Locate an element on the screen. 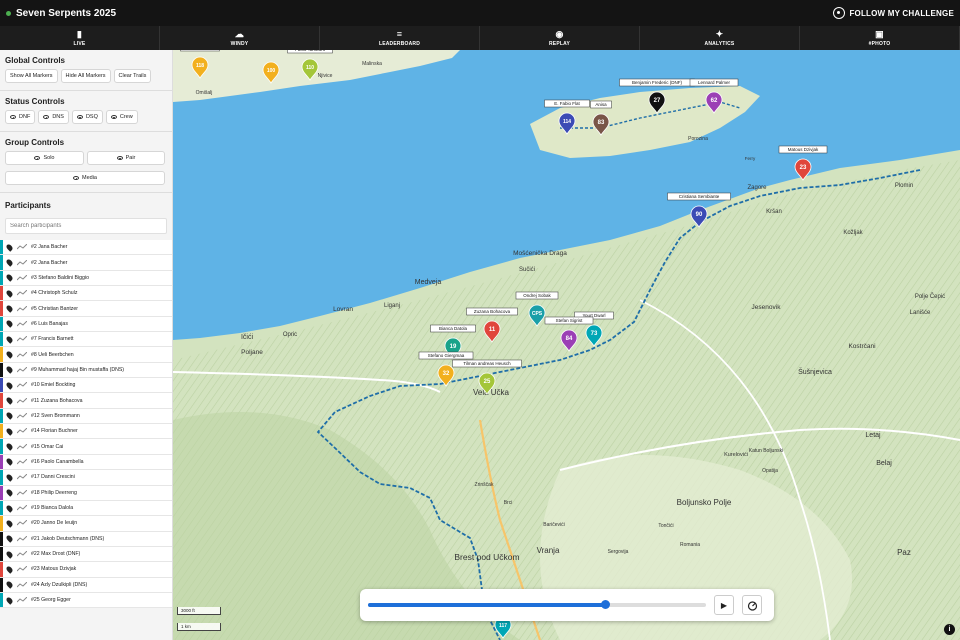 This screenshot has width=960, height=640. participant-row: #3 Stefano Baldini Biggio is located at coordinates (86, 278).